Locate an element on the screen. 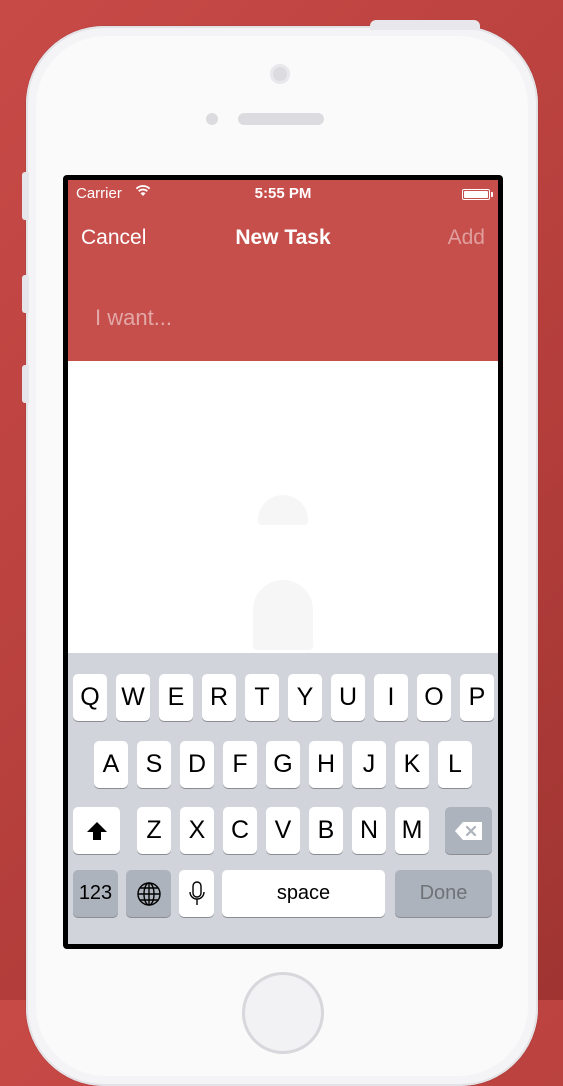 This screenshot has width=563, height=1086. clock: 5:55 PM is located at coordinates (283, 193).